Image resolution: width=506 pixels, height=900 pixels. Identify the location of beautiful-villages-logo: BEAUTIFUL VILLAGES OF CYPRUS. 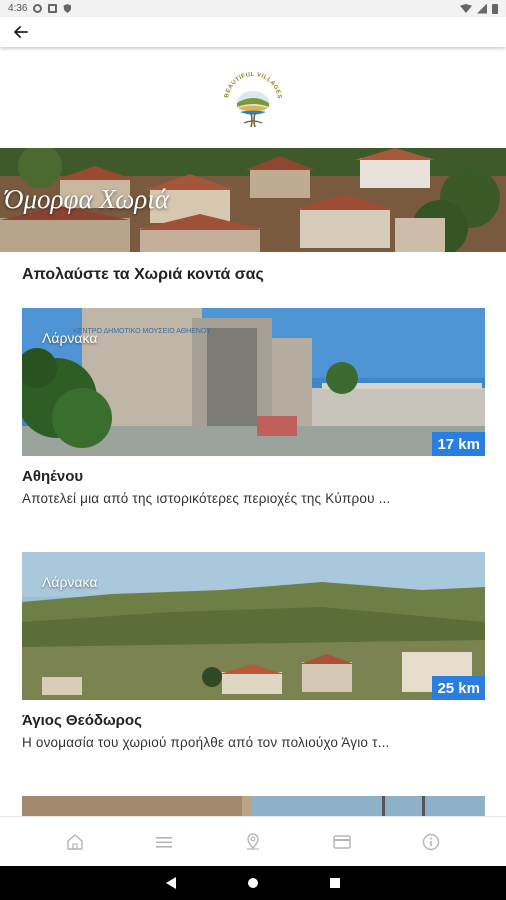
(250, 95).